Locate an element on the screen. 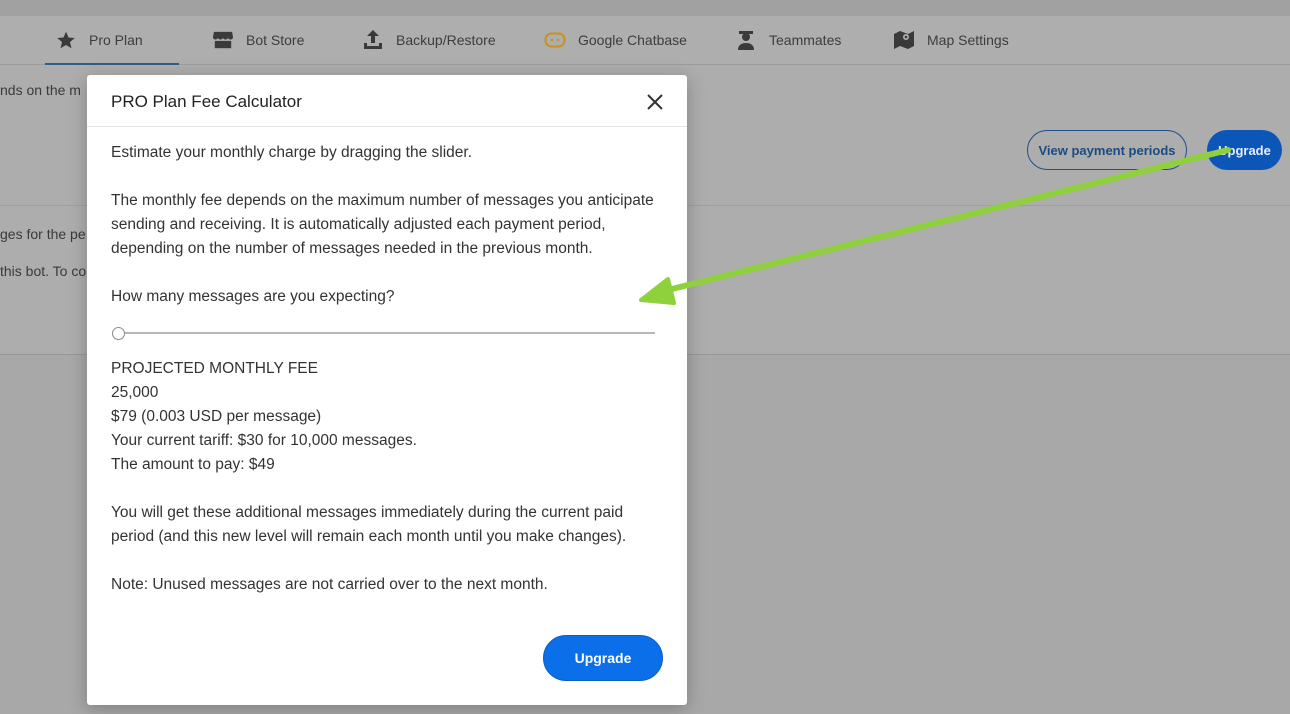  background-text: nds on the m is located at coordinates (40, 90).